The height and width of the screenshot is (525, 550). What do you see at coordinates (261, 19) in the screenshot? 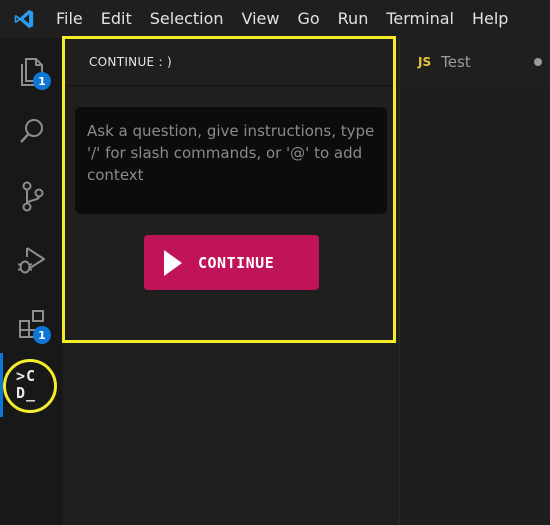
I see `menu-view: View` at bounding box center [261, 19].